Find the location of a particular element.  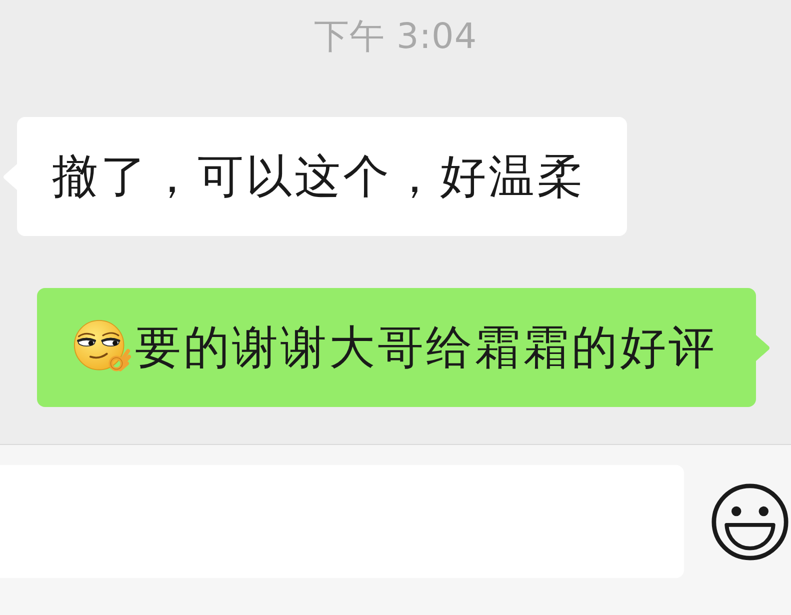

message-text: 撤了，可以这个，好温柔 is located at coordinates (319, 176).